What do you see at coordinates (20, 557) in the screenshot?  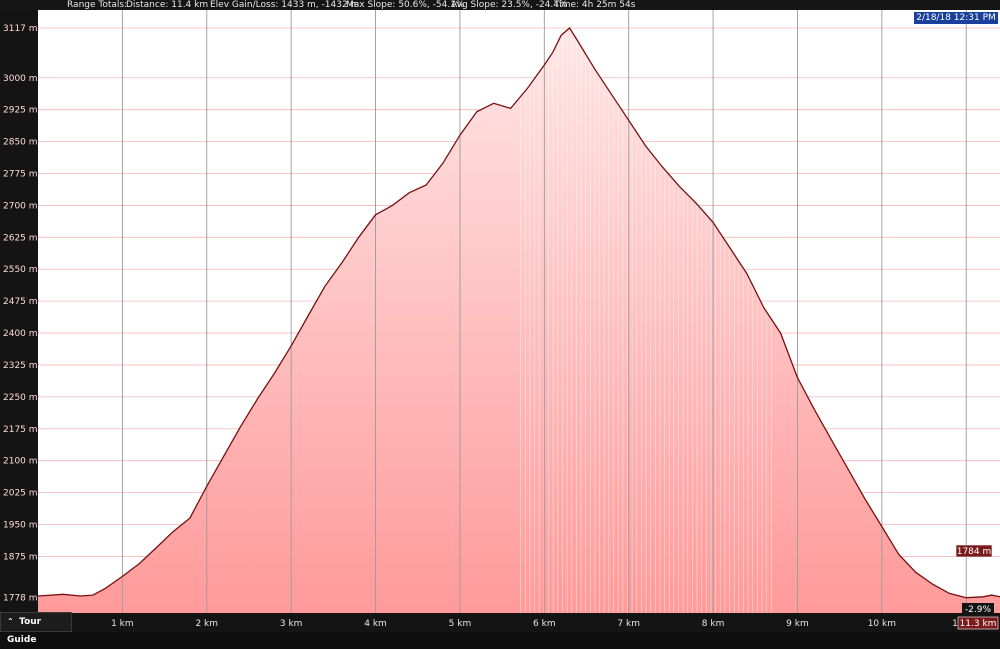 I see `y-tick-label: 1875 m` at bounding box center [20, 557].